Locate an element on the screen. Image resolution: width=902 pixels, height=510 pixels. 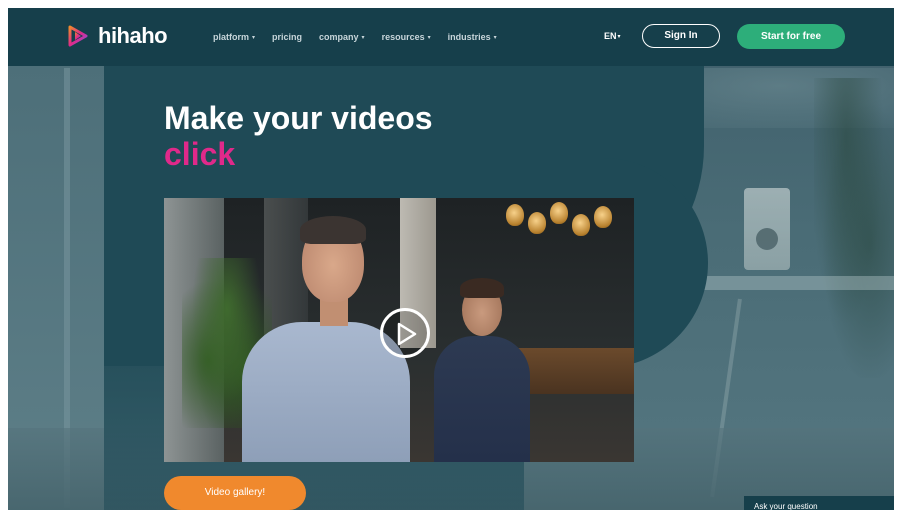
brand-name: hihaho is located at coordinates (133, 35).